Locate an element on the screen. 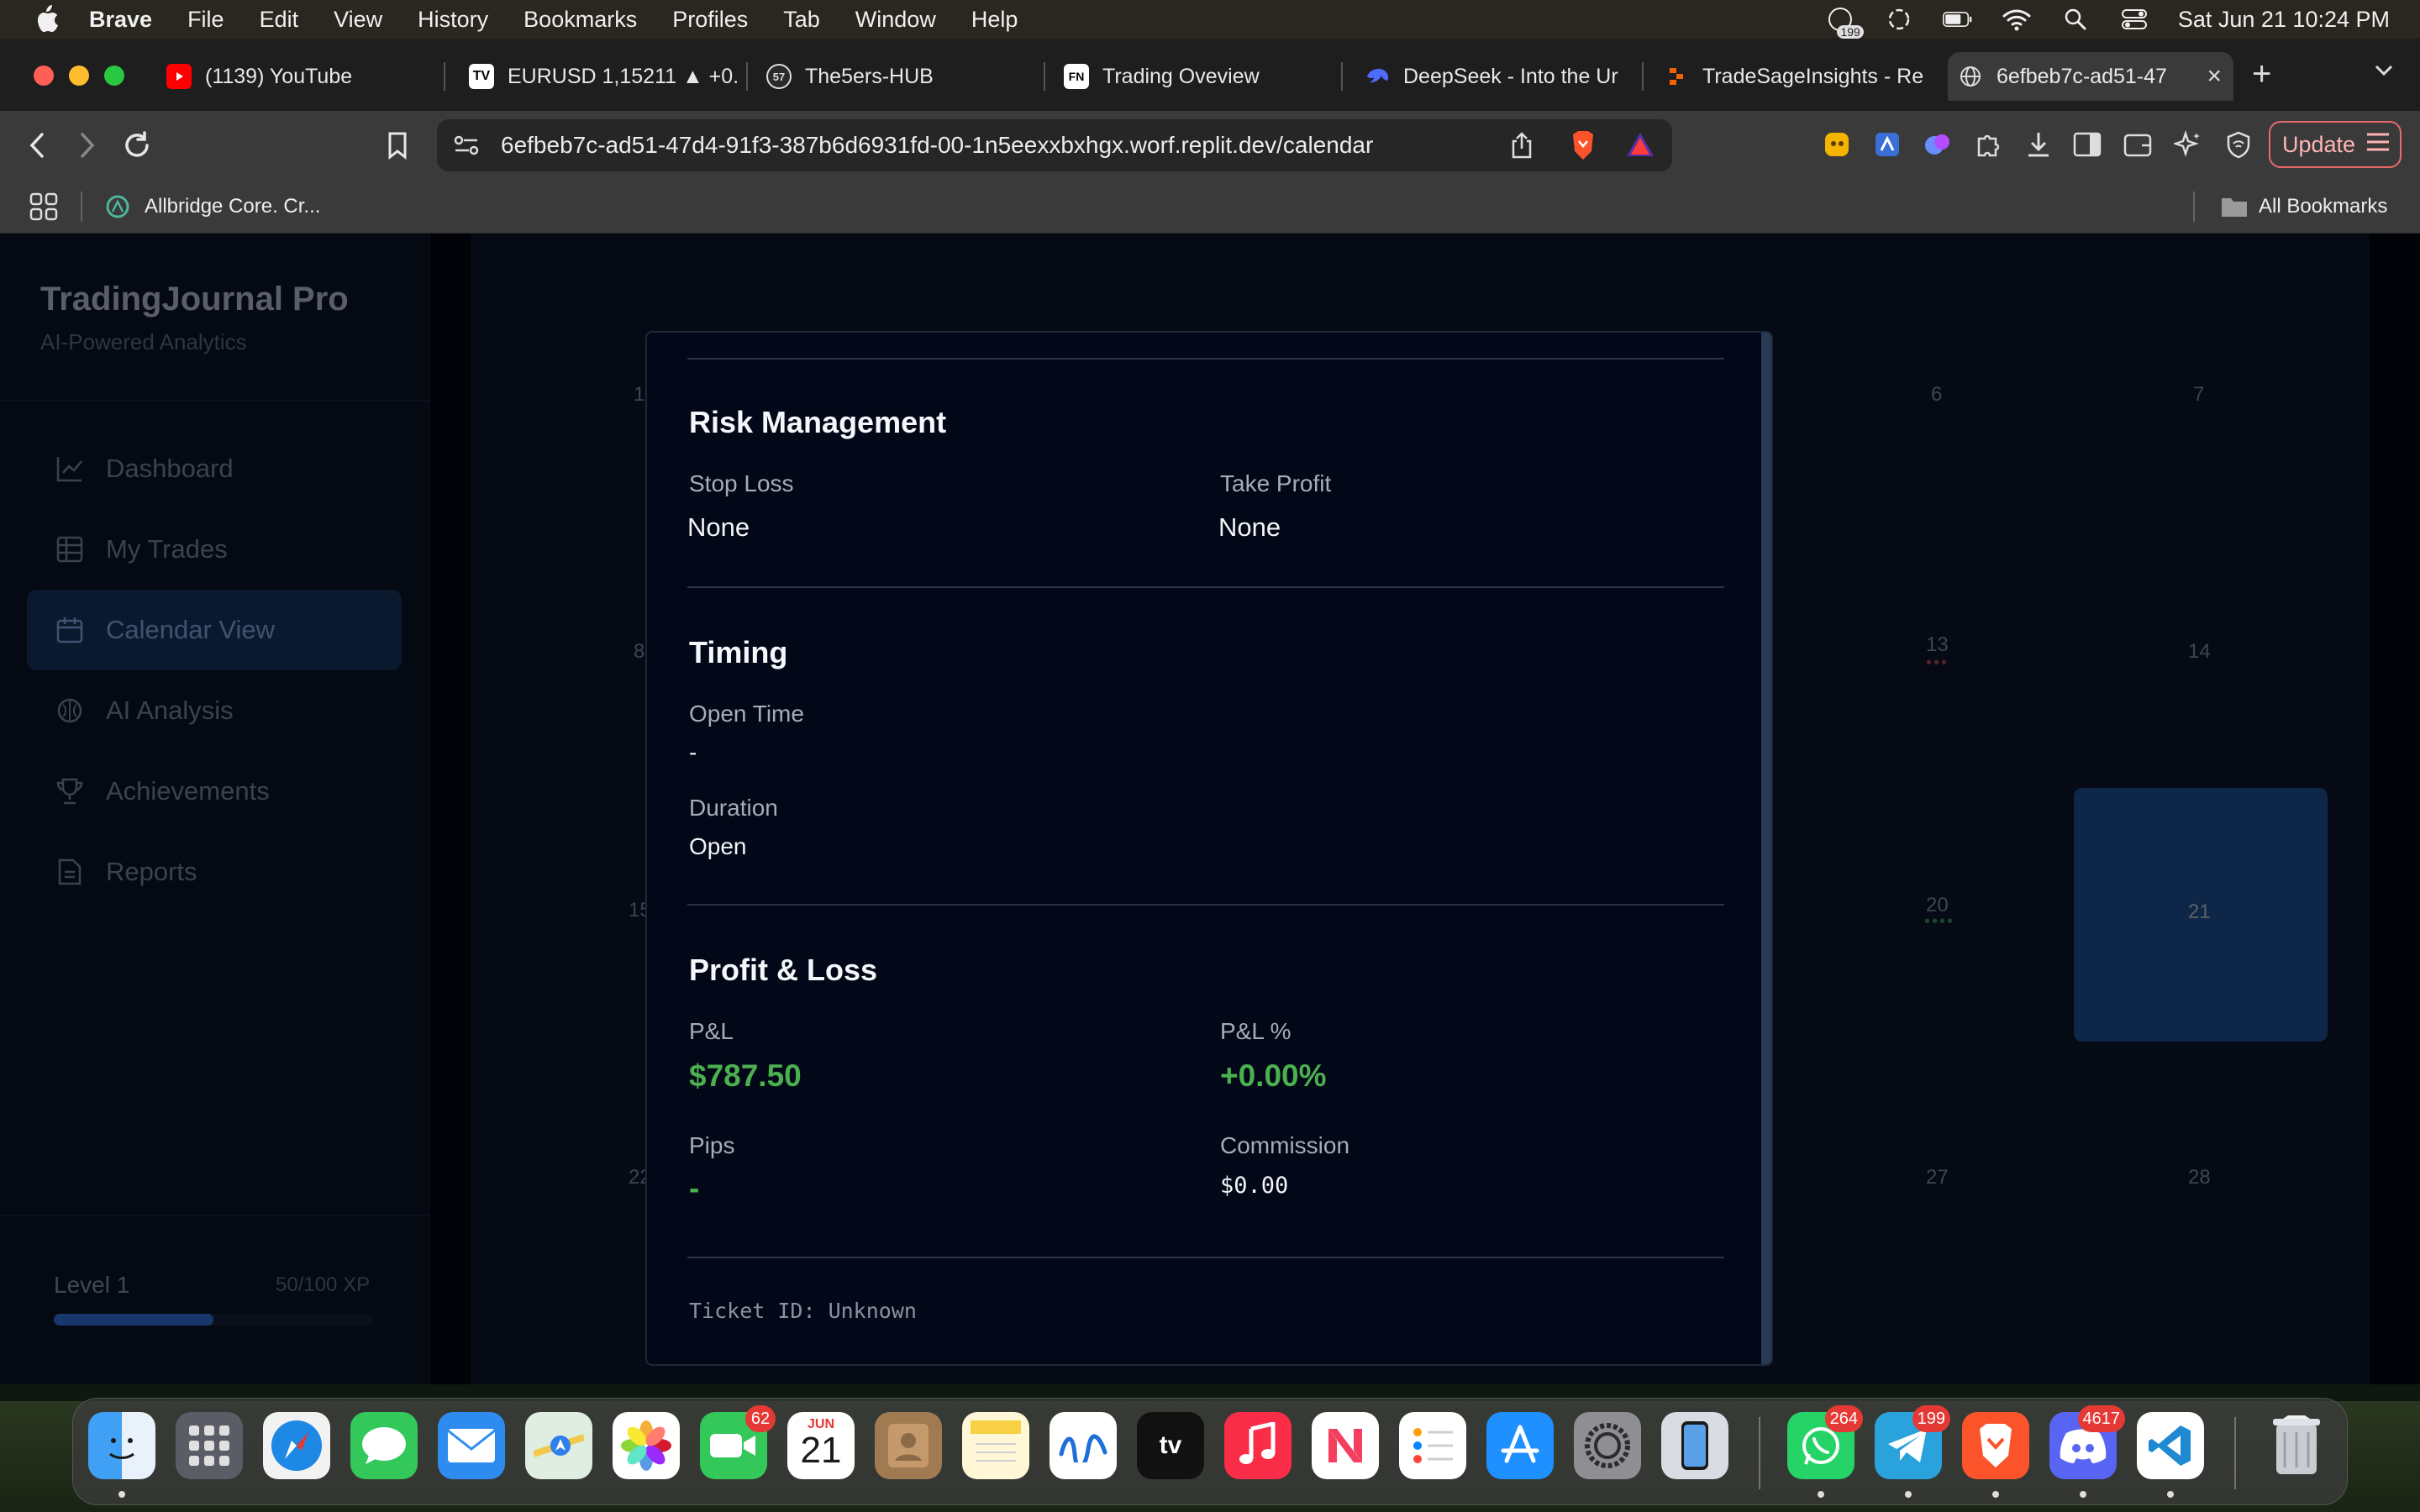 This screenshot has height=1512, width=2420. commission-label: Commission is located at coordinates (1285, 1145).